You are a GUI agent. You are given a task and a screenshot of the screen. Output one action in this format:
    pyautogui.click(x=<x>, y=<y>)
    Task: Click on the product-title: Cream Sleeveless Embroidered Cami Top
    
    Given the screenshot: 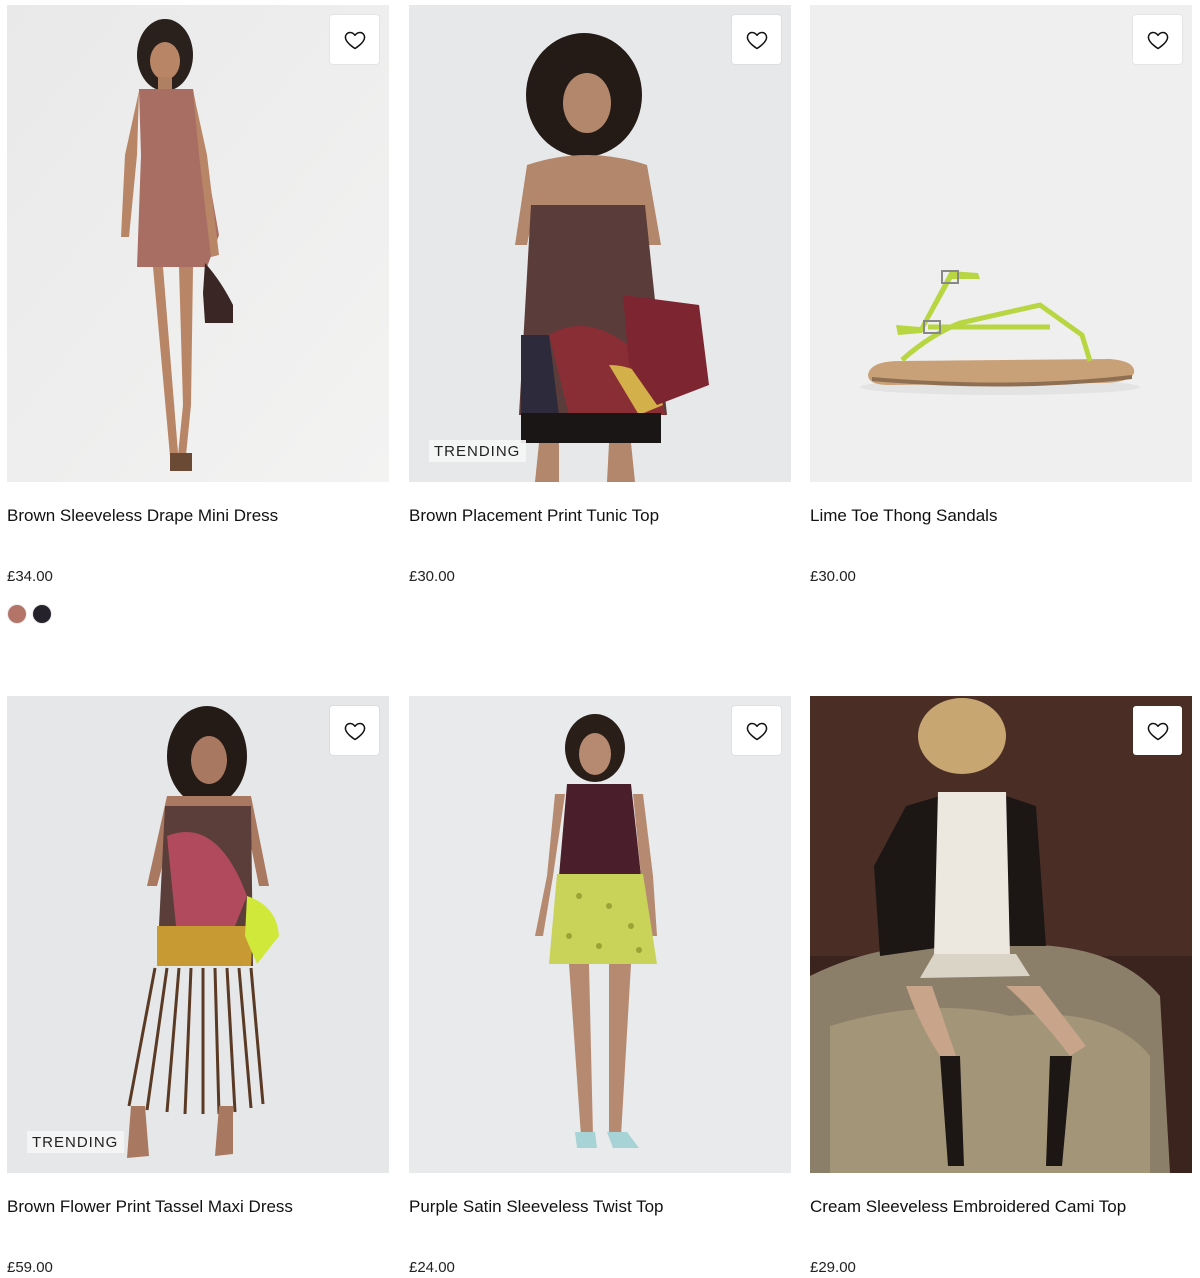 What is the action you would take?
    pyautogui.click(x=968, y=1207)
    